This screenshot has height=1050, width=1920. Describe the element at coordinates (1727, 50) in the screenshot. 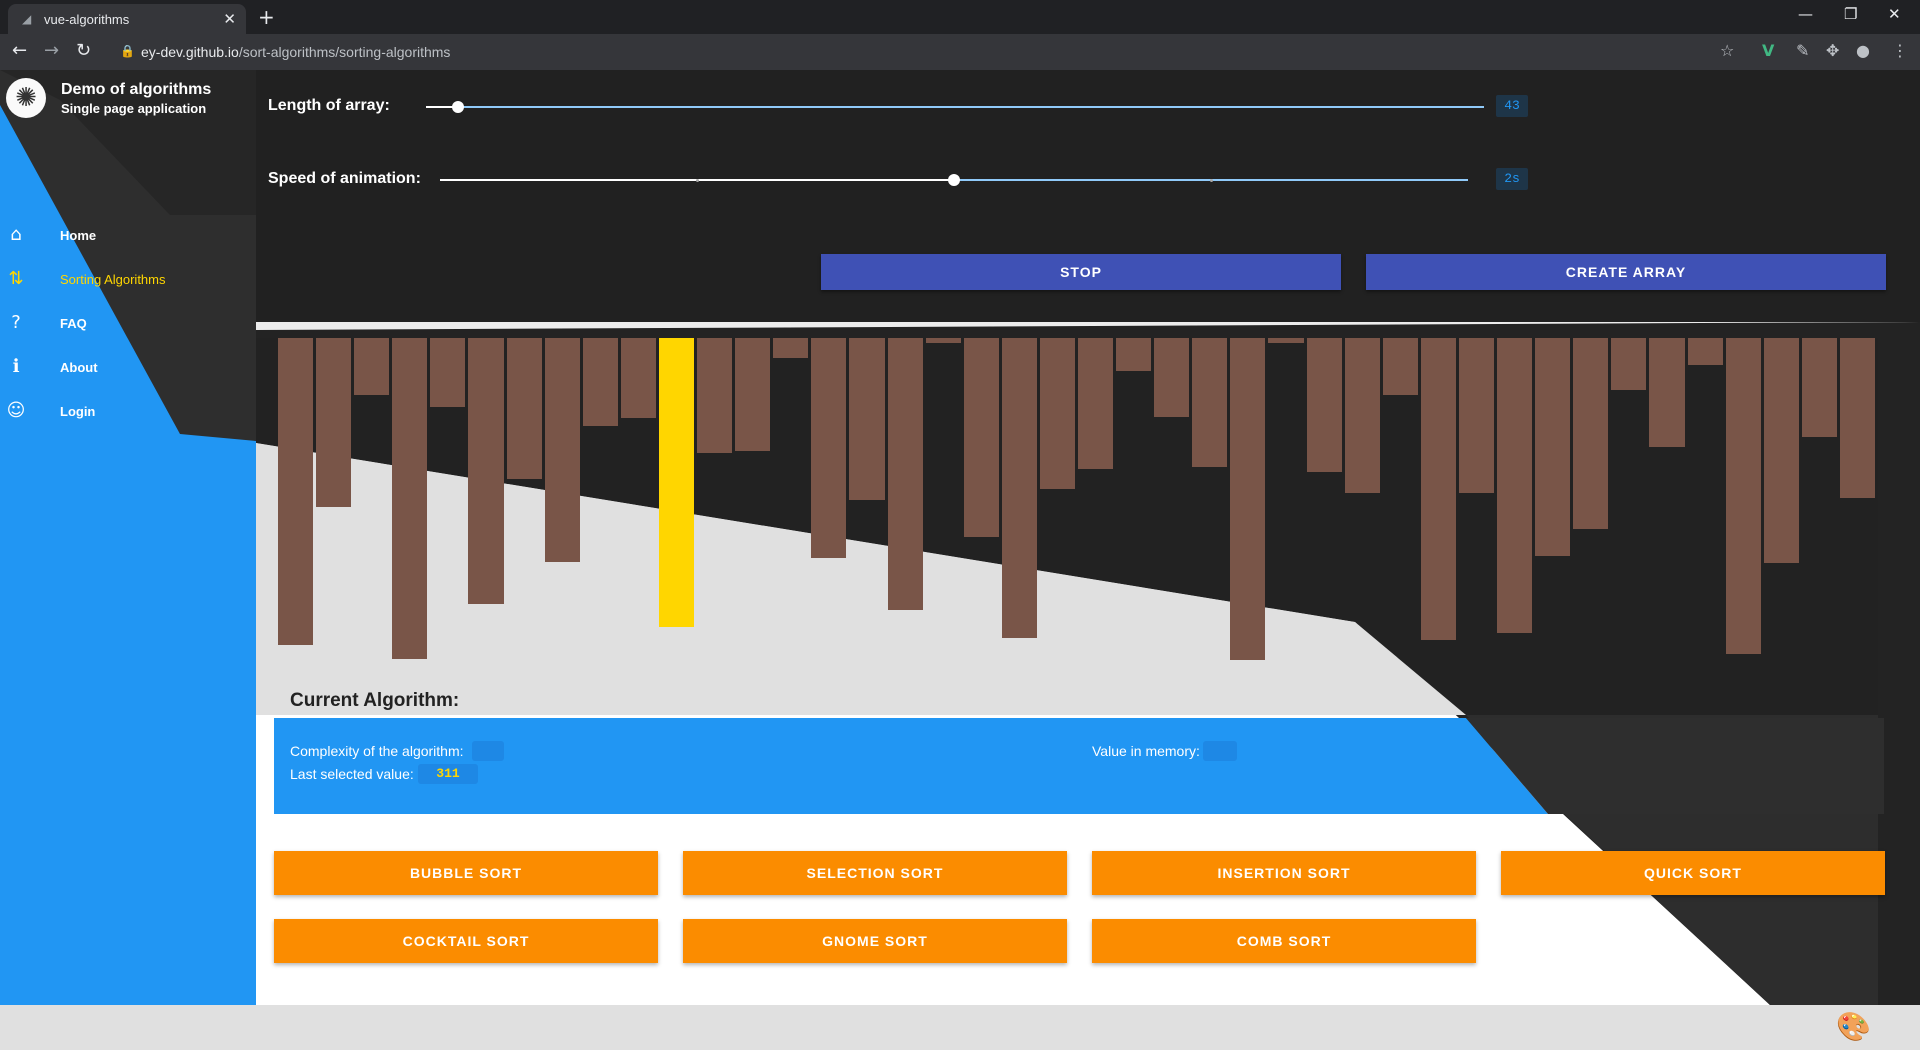

I see `bookmark-star-icon: ☆` at that location.